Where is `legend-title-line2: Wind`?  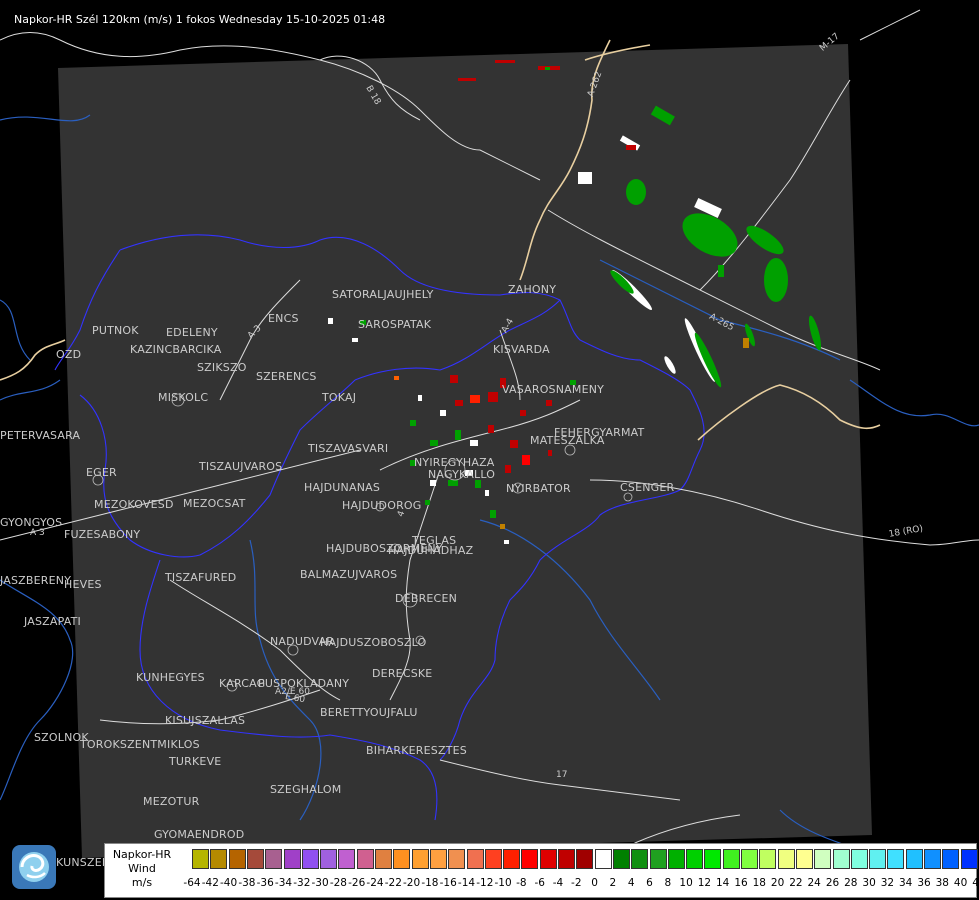
legend-title-line2: Wind is located at coordinates (142, 868).